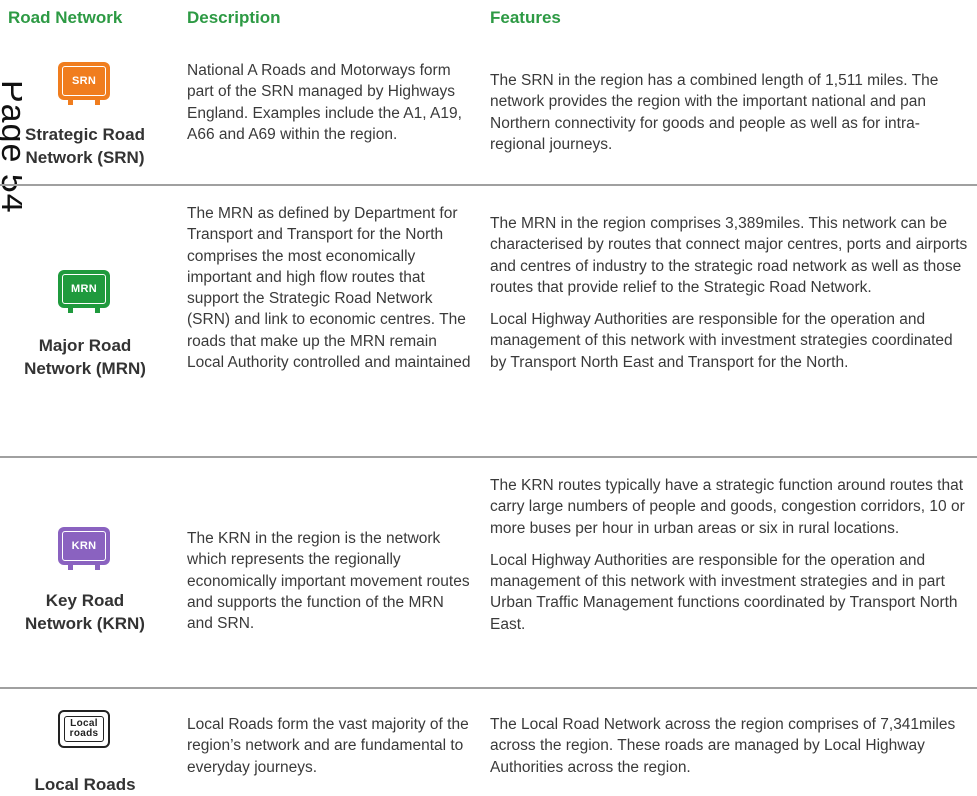  I want to click on header-road-network: Road Network, so click(65, 17).